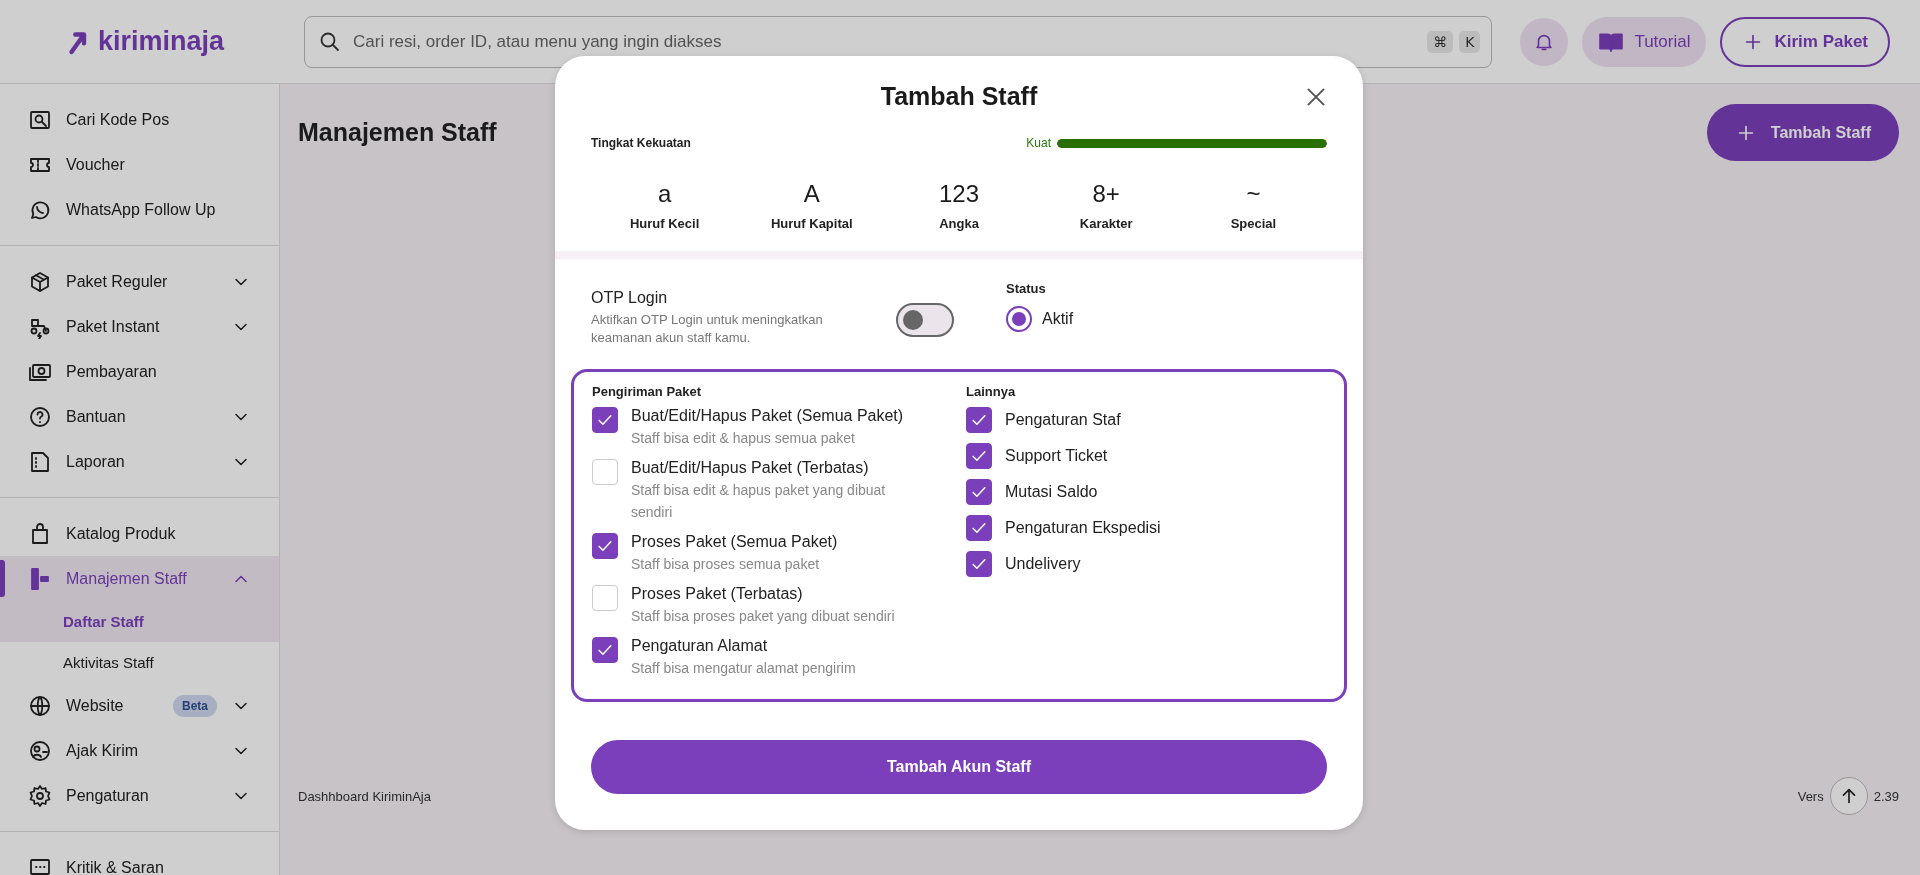 The image size is (1920, 875). Describe the element at coordinates (811, 223) in the screenshot. I see `criteria-label: Huruf Kapital` at that location.